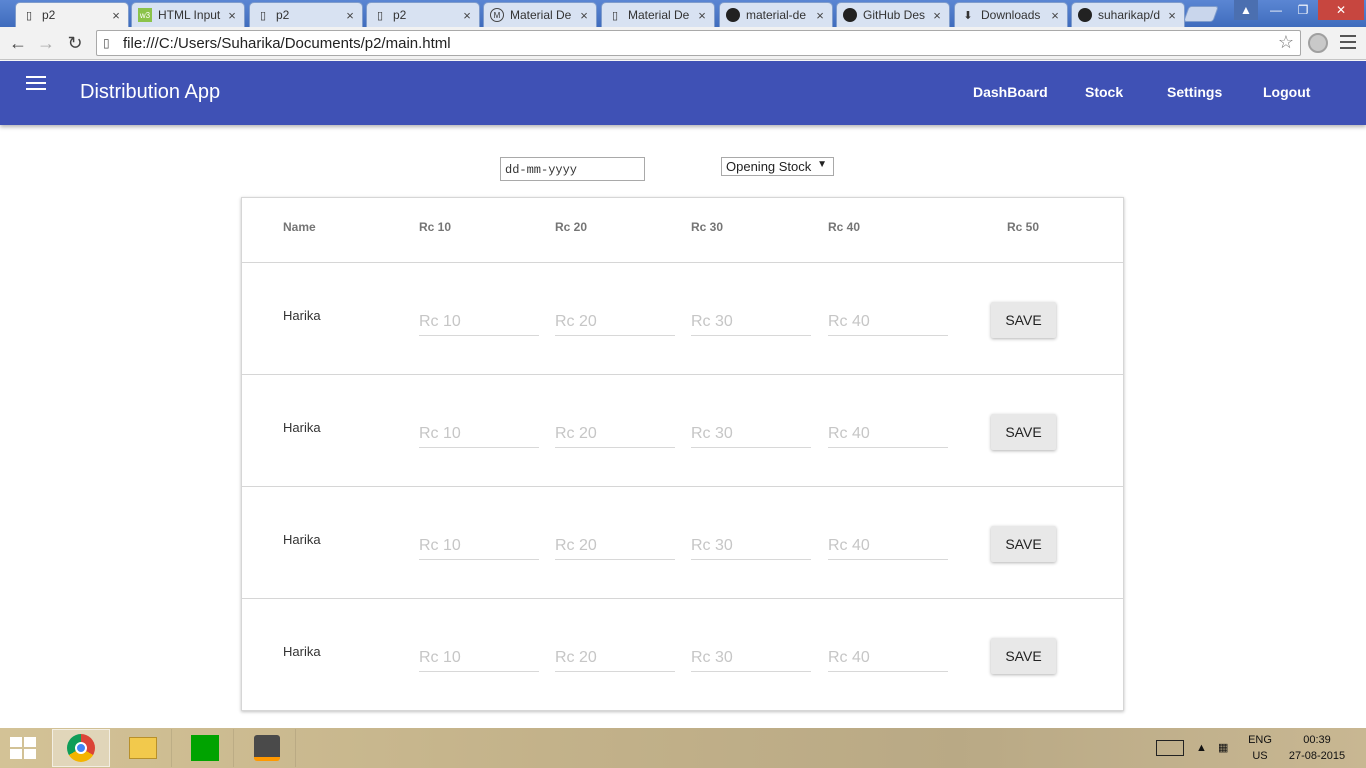 The width and height of the screenshot is (1366, 768). I want to click on tab-title: suharikap/d, so click(1129, 15).